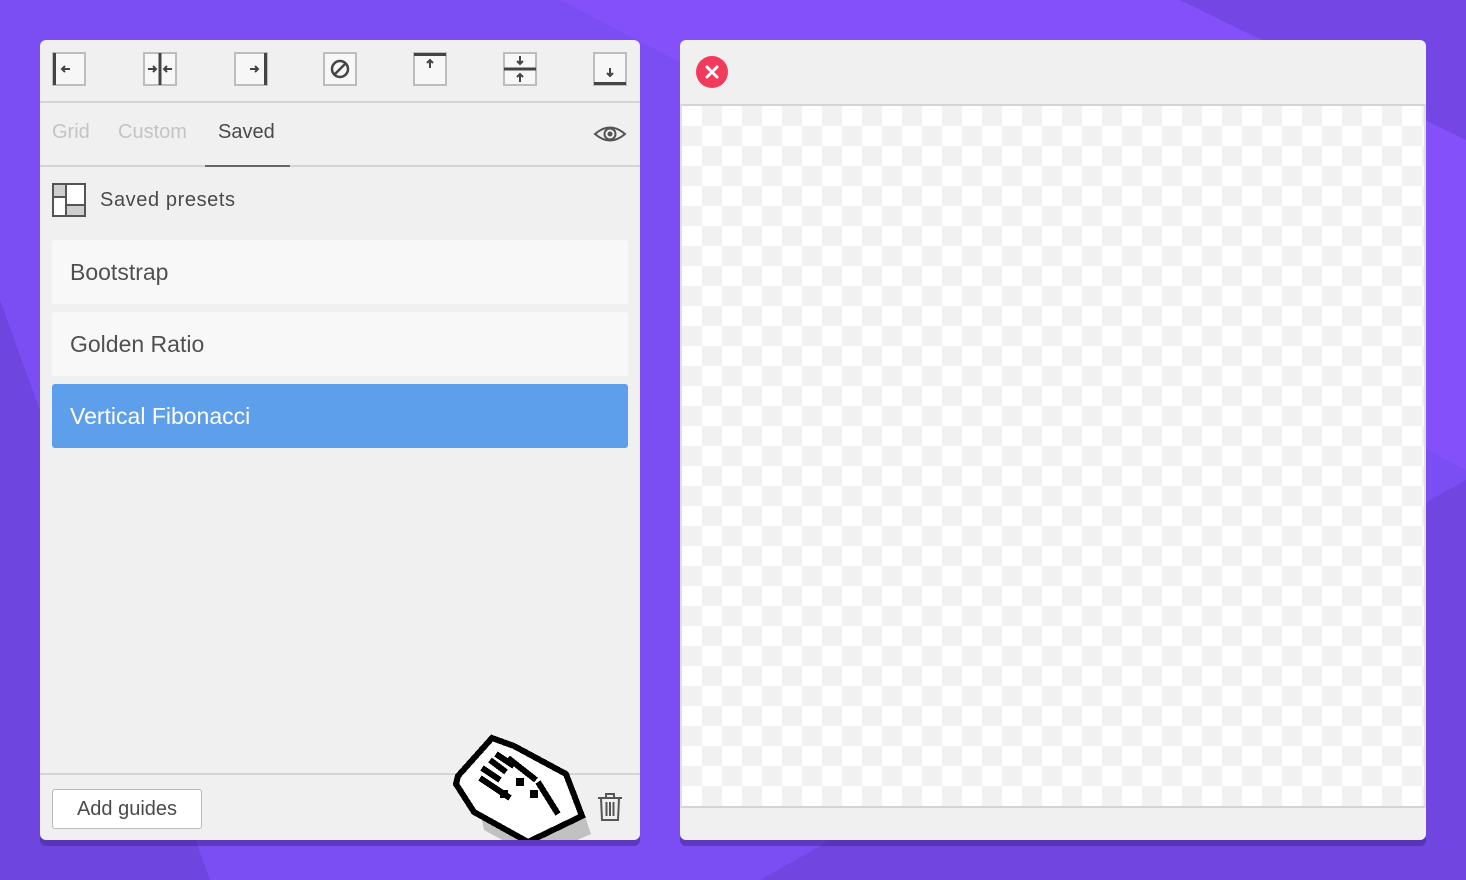 This screenshot has height=880, width=1466. Describe the element at coordinates (520, 69) in the screenshot. I see `align-middle-horizontal-icon` at that location.